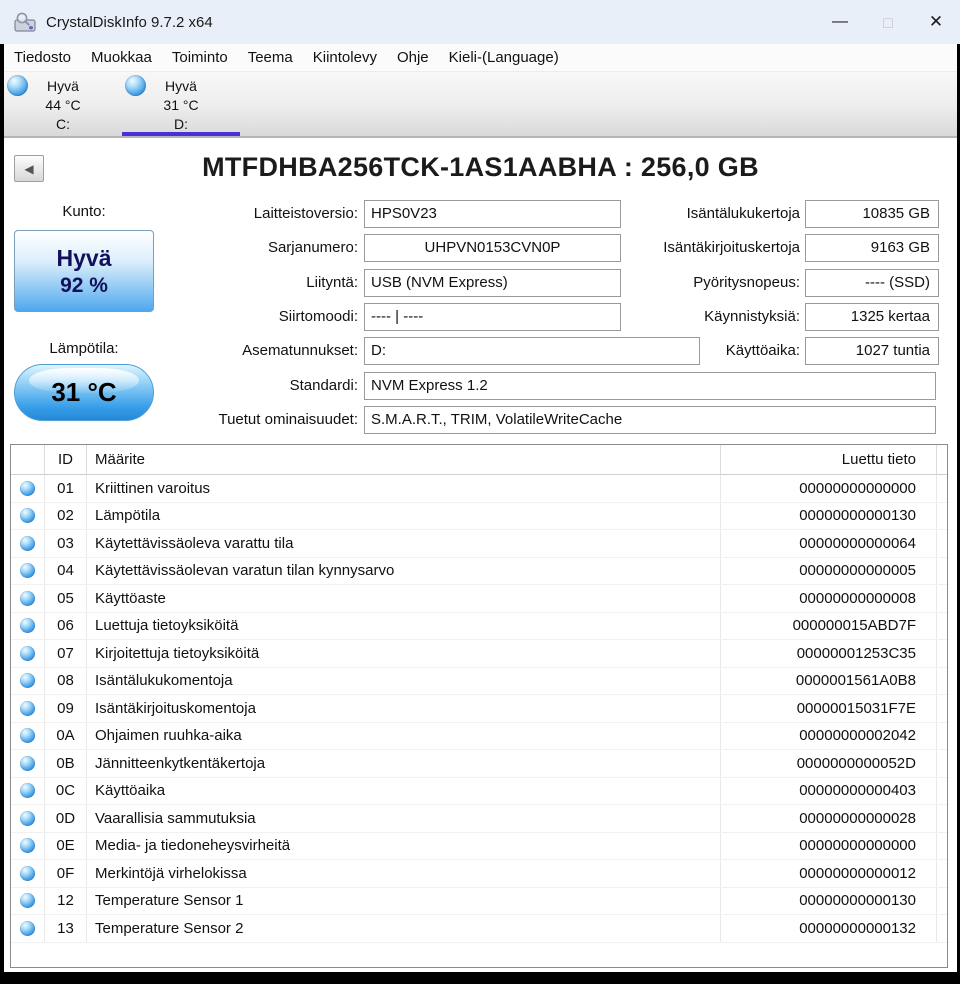  What do you see at coordinates (404, 543) in the screenshot?
I see `attribute-name: Käytettävissäoleva varattu tila` at bounding box center [404, 543].